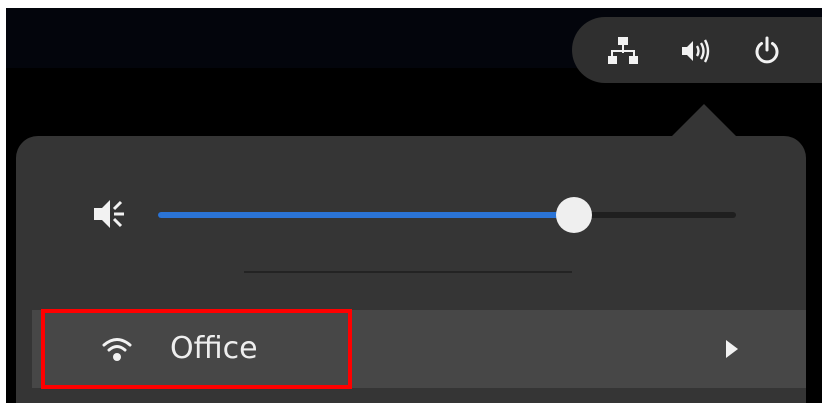 This screenshot has width=822, height=403. What do you see at coordinates (574, 215) in the screenshot?
I see `volume-slider-handle` at bounding box center [574, 215].